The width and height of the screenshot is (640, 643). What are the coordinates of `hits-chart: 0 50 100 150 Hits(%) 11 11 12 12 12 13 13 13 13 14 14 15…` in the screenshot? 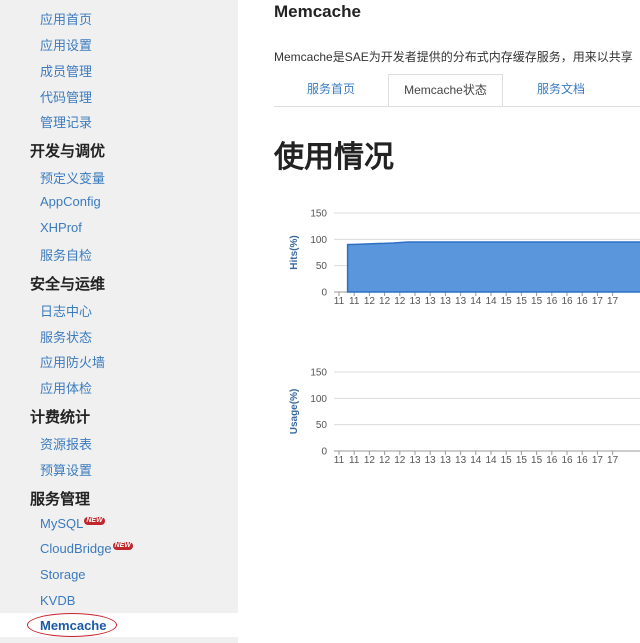 It's located at (462, 255).